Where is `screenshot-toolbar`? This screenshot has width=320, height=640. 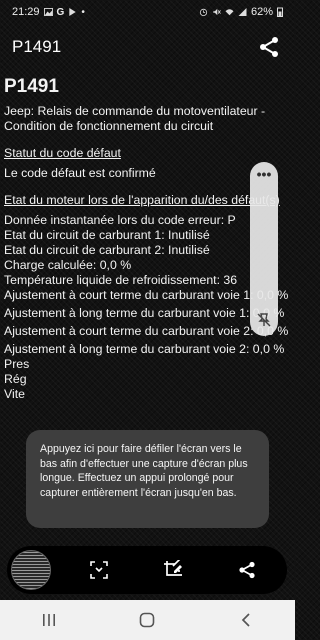
screenshot-toolbar is located at coordinates (147, 570).